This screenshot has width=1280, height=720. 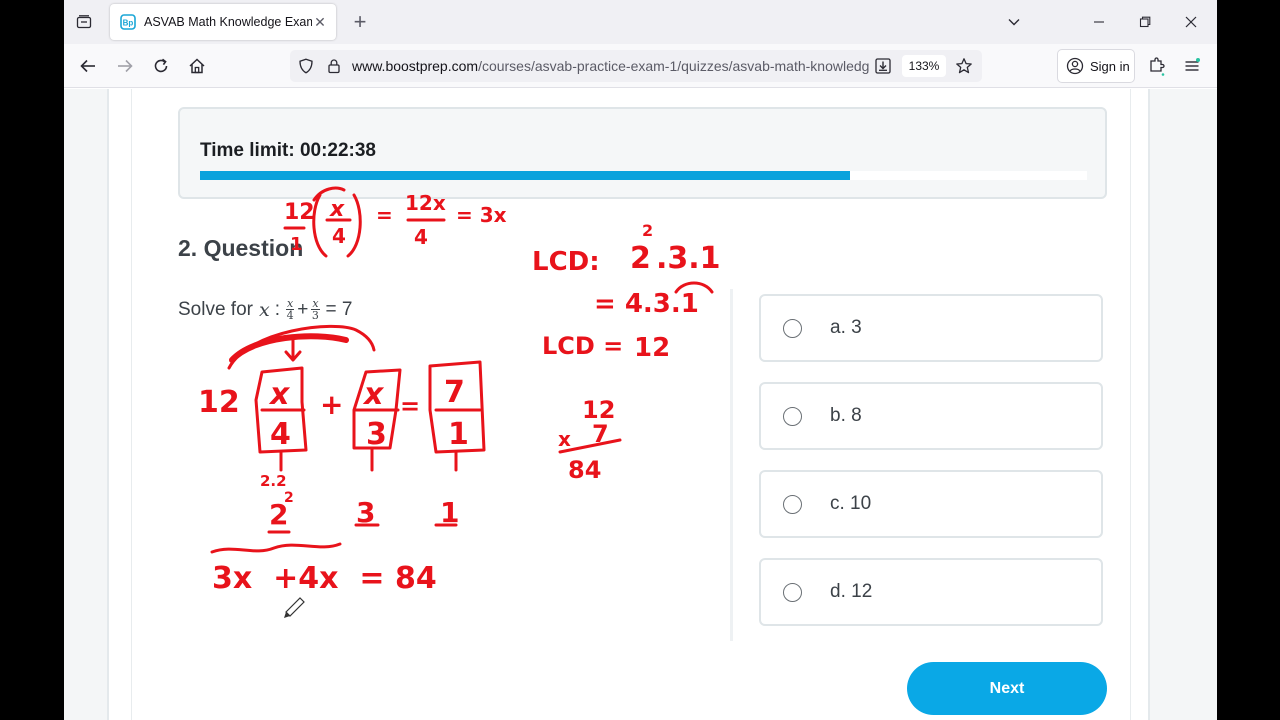 I want to click on browser-tab: Bp ASVAB Math Knowledge Exam ✕, so click(x=223, y=22).